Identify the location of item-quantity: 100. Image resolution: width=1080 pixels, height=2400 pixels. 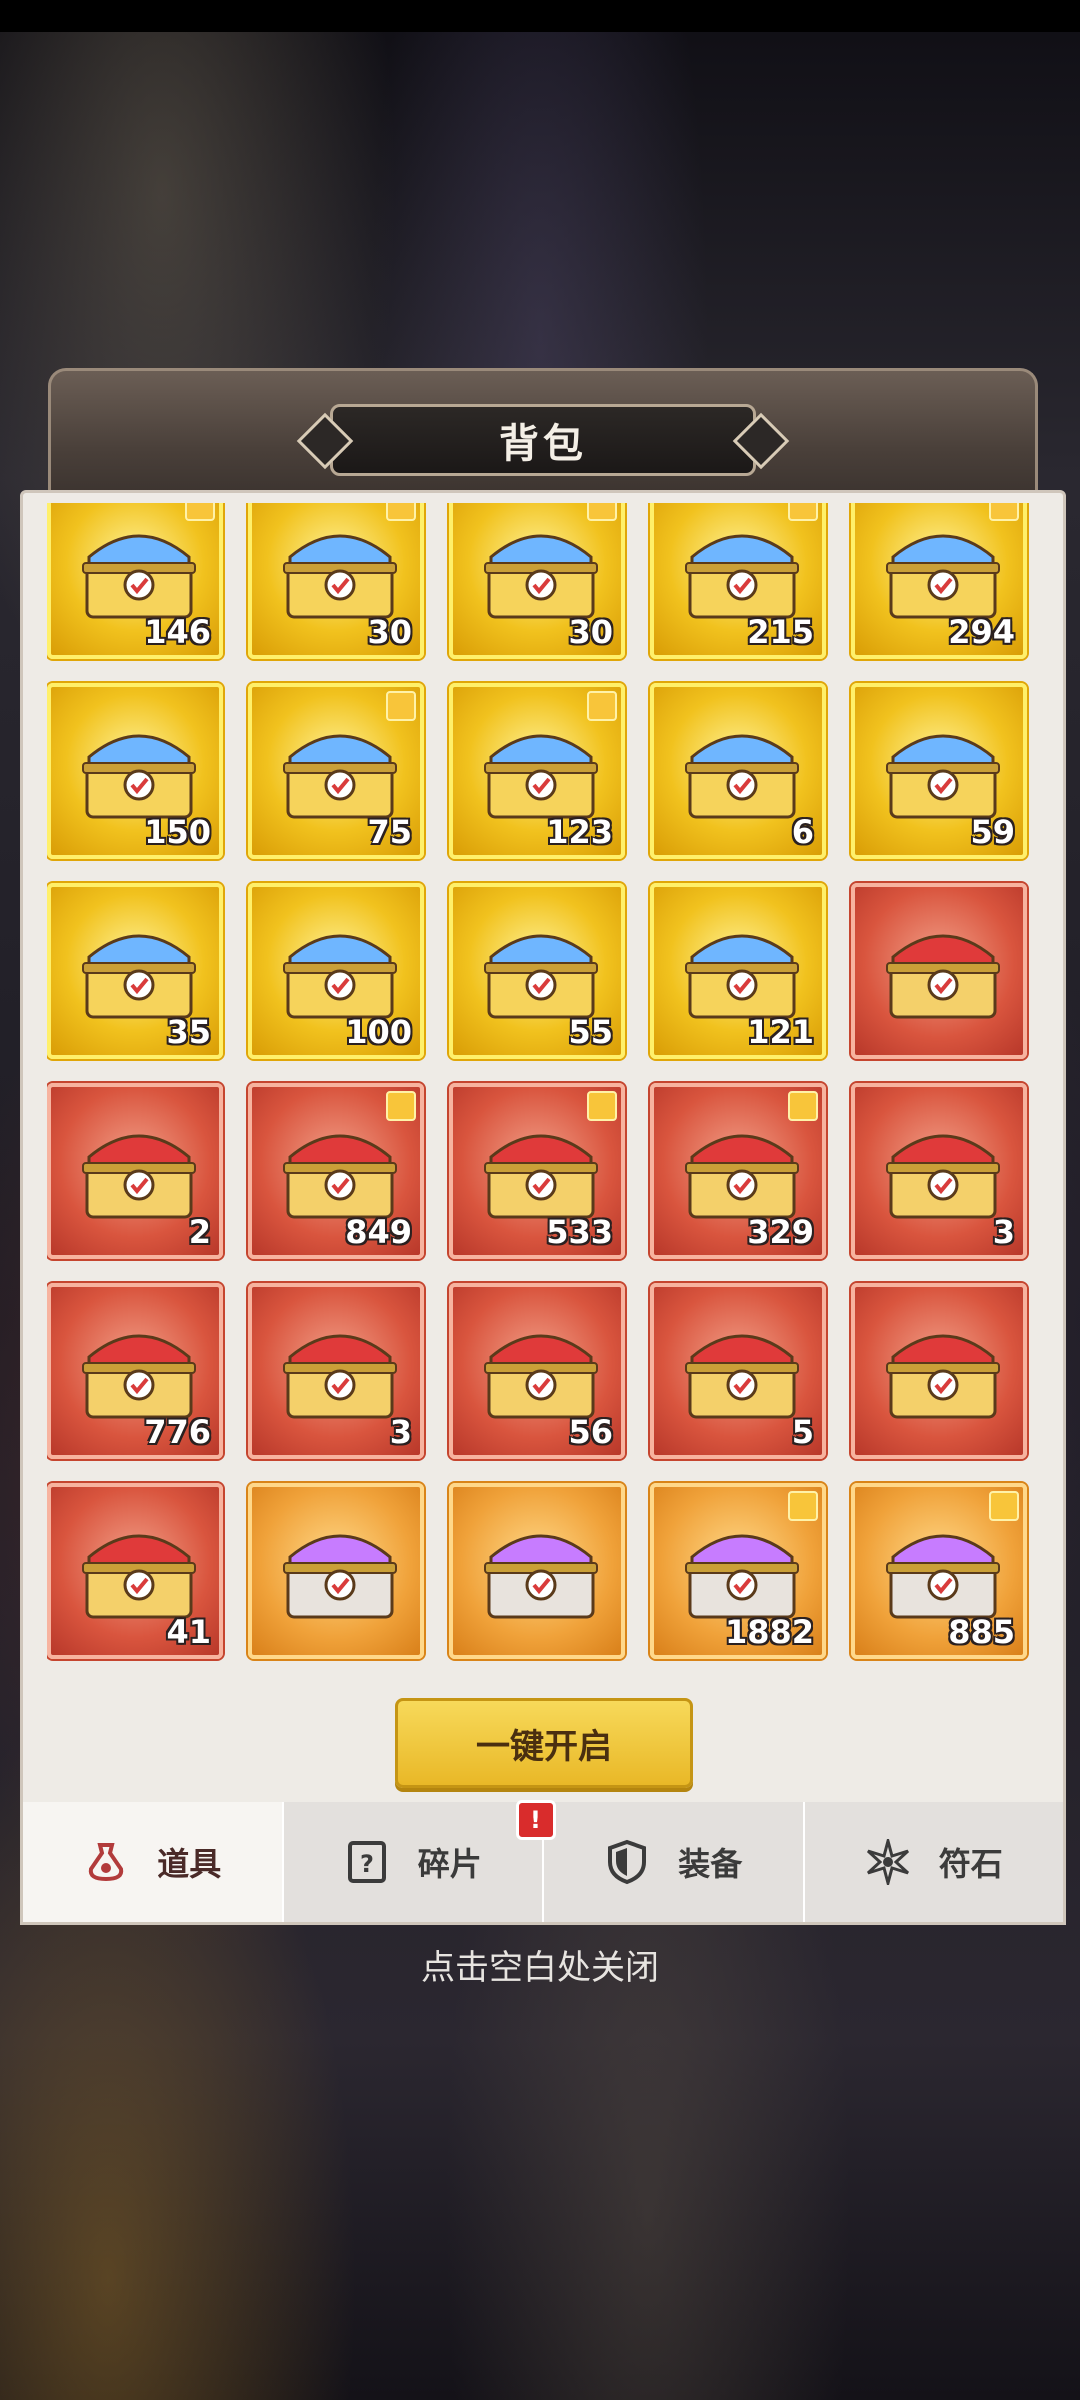
(378, 1032).